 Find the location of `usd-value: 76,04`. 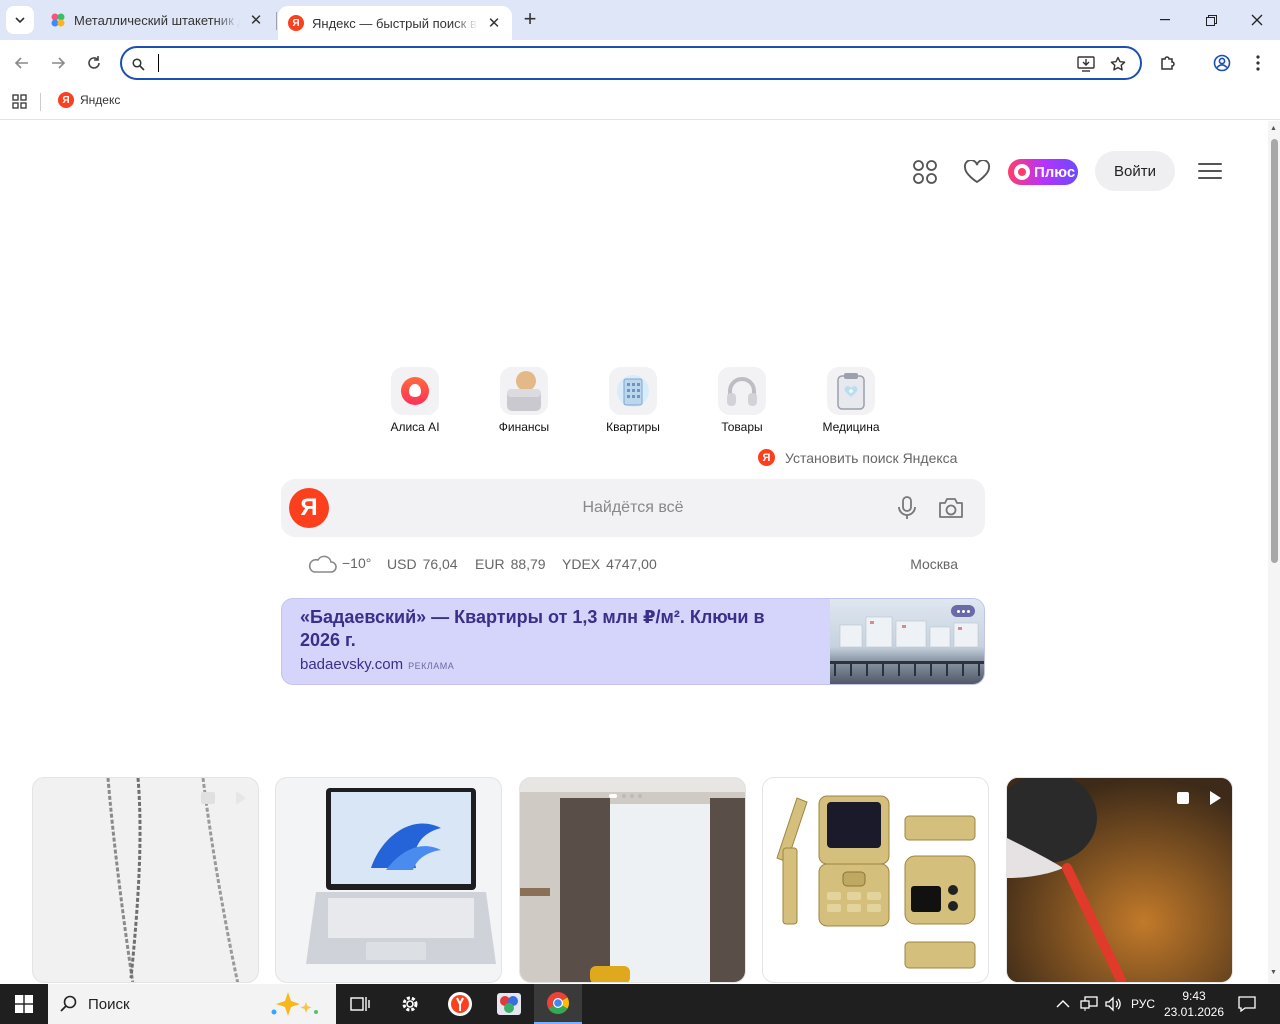

usd-value: 76,04 is located at coordinates (440, 564).